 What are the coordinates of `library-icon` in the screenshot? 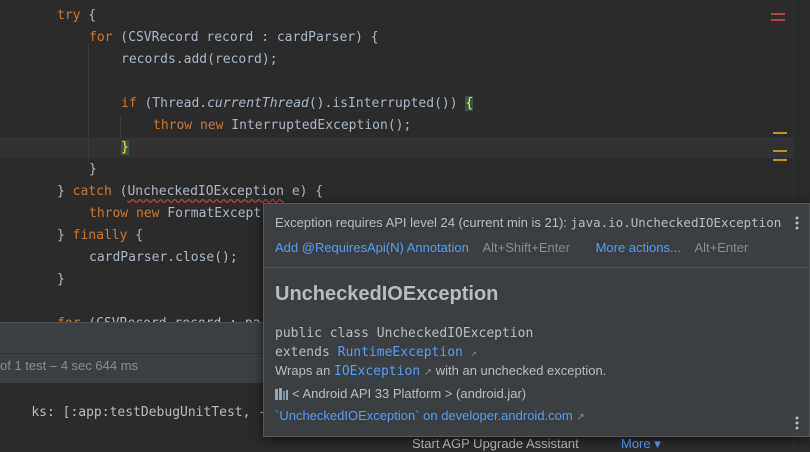 It's located at (282, 395).